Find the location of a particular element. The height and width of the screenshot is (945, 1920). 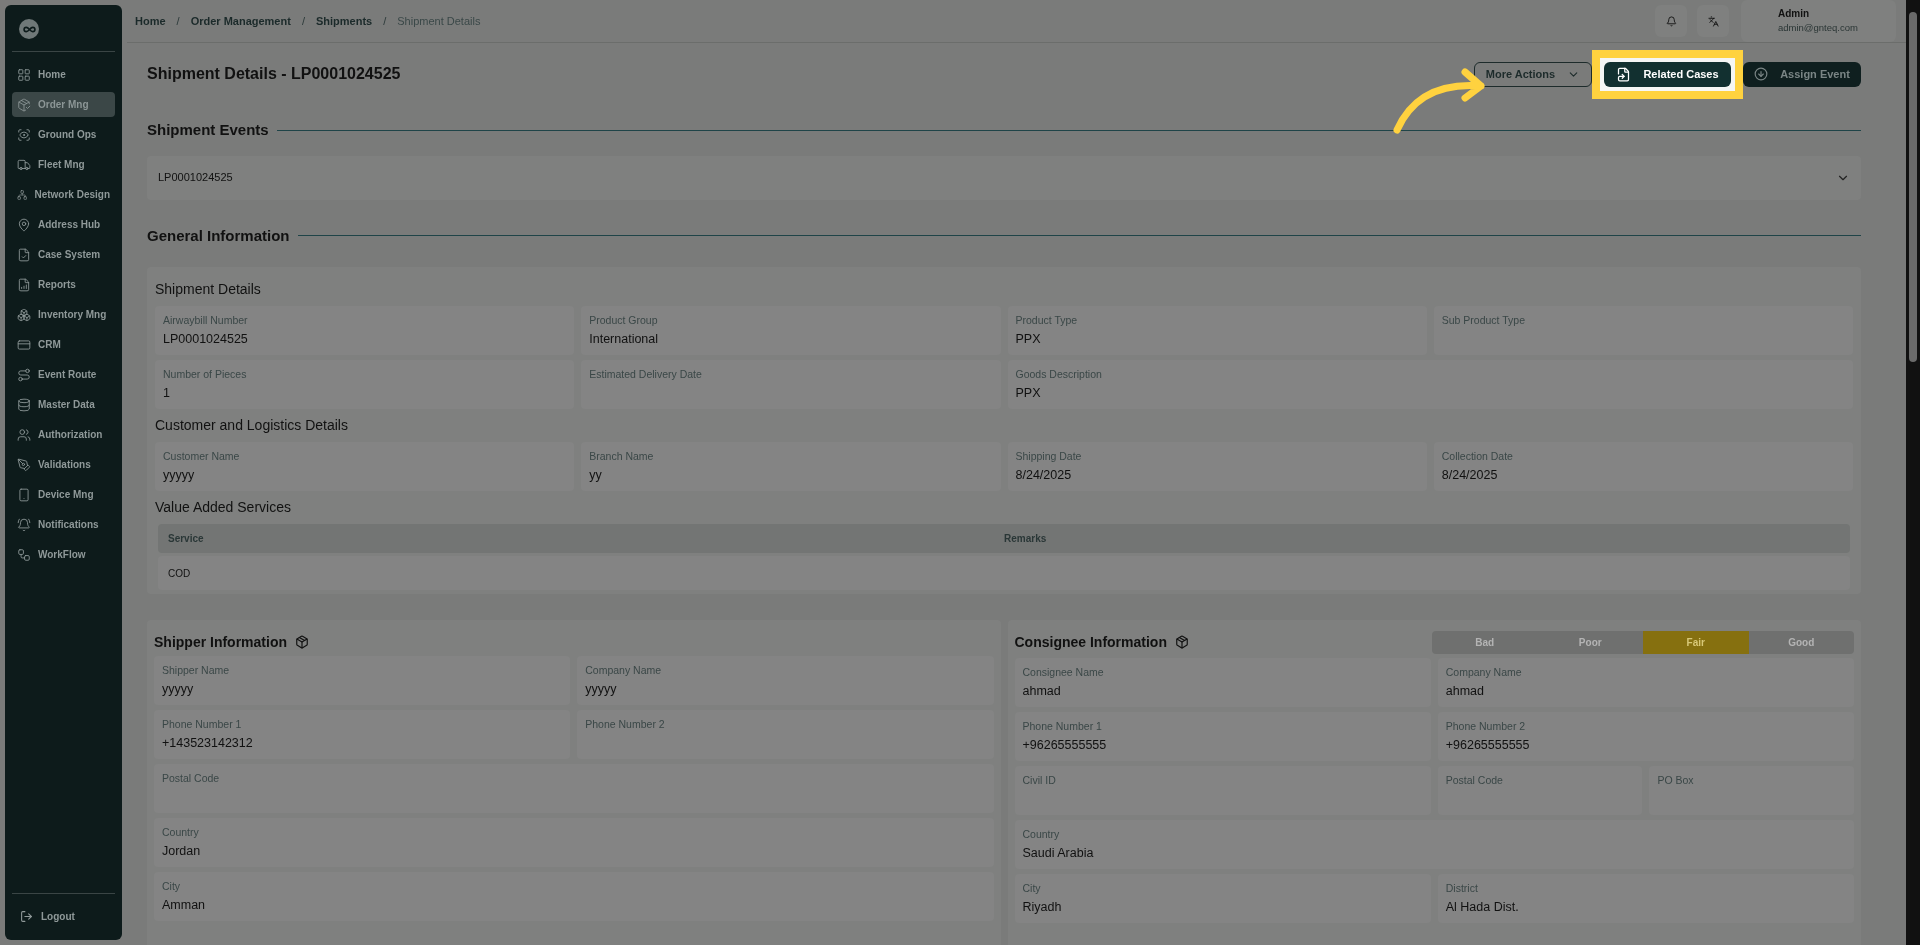

field-label: Company Name is located at coordinates (624, 670).